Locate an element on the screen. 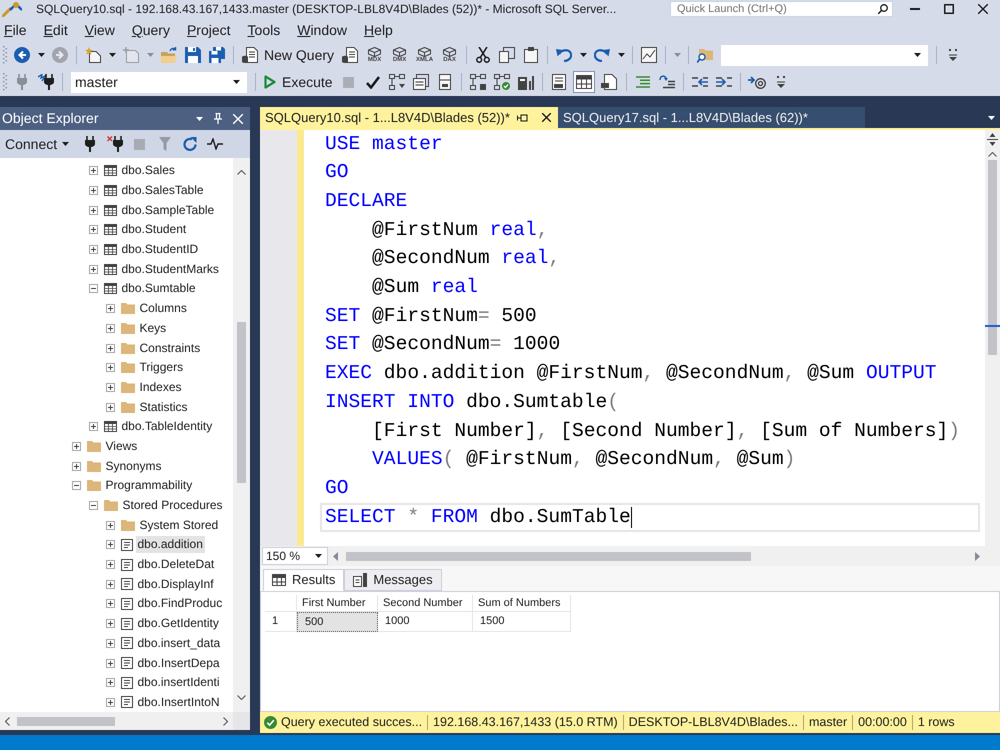 This screenshot has width=1000, height=750. table-cell: 1500 is located at coordinates (522, 622).